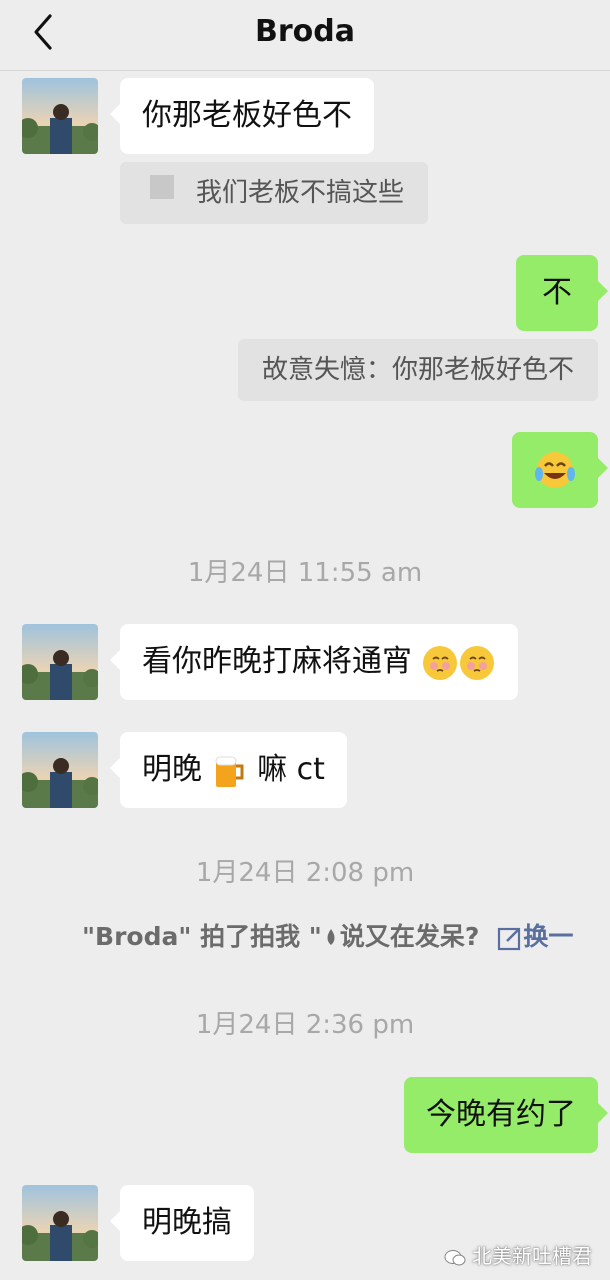 Image resolution: width=610 pixels, height=1280 pixels. What do you see at coordinates (501, 1114) in the screenshot?
I see `message-text: 今晚有约了` at bounding box center [501, 1114].